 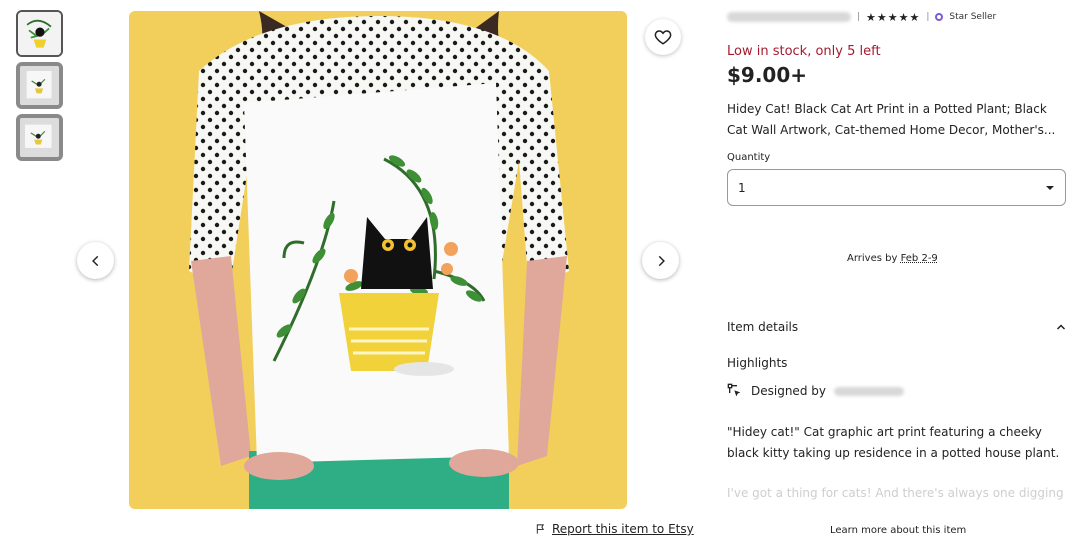 I want to click on next-image-button, so click(x=660, y=260).